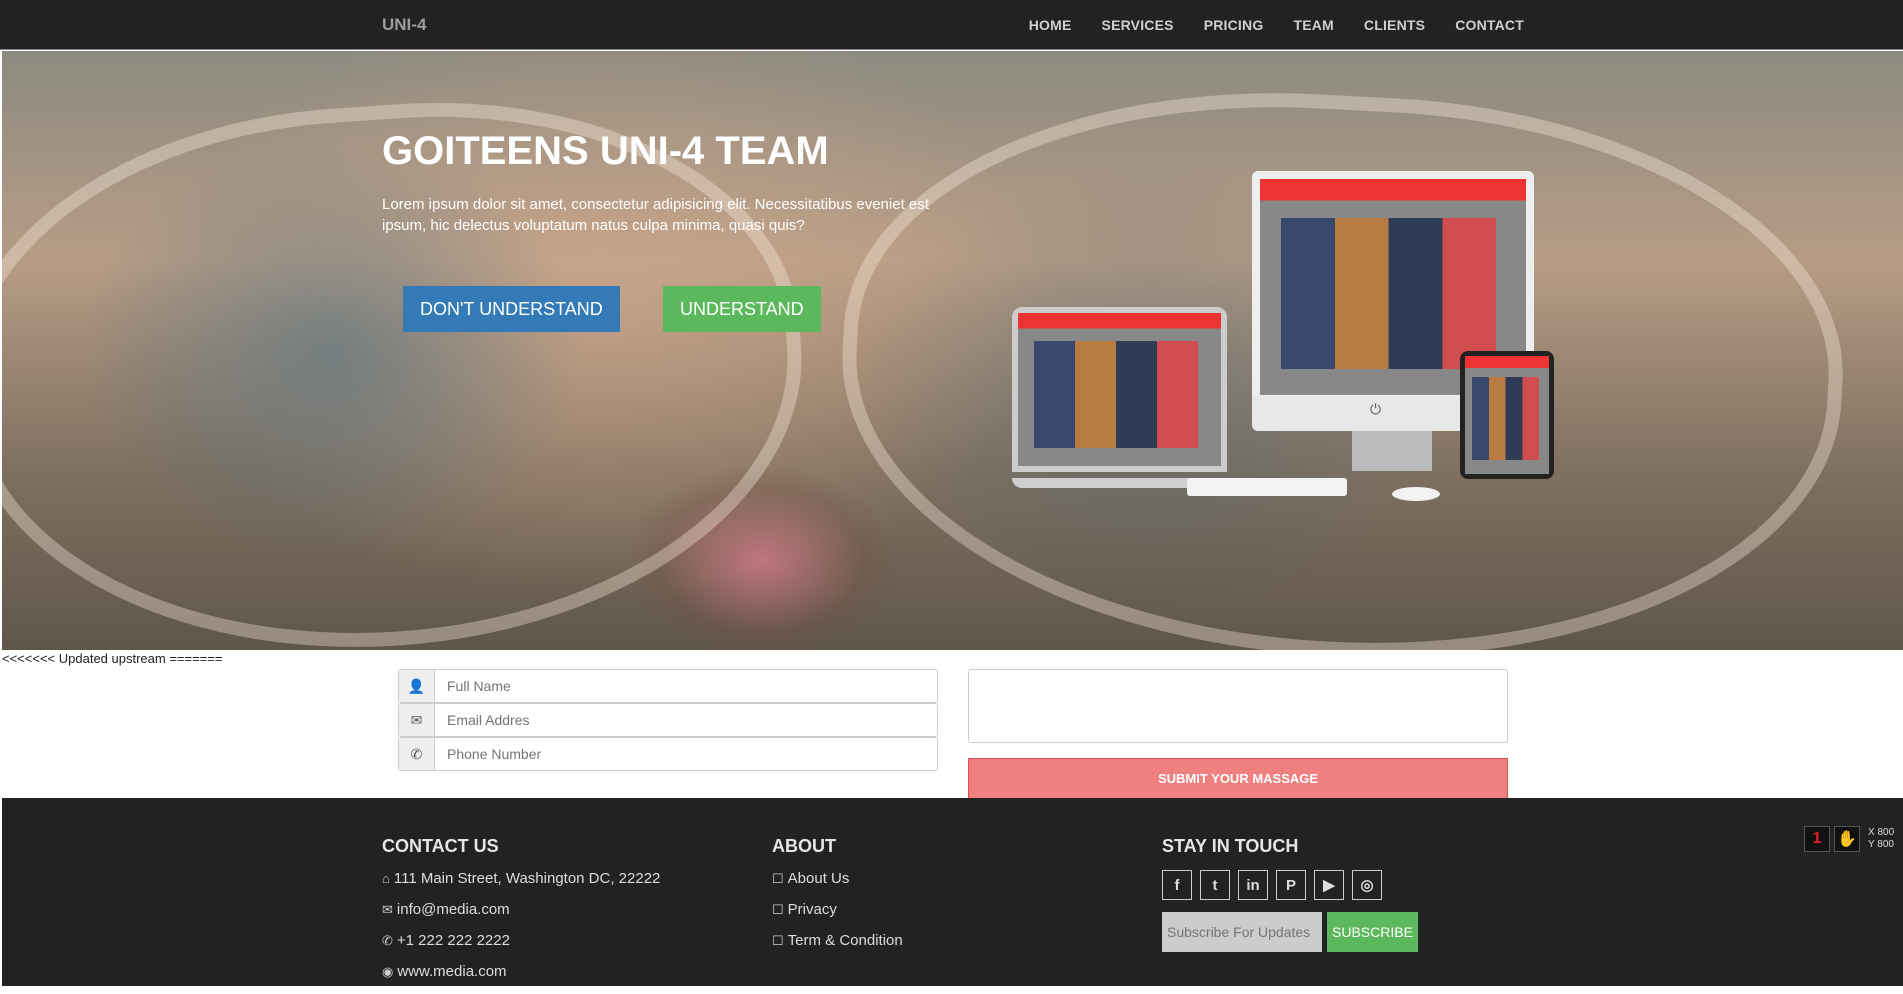 The width and height of the screenshot is (1903, 994). I want to click on about-link-about-us: ☐ About Us, so click(837, 885).